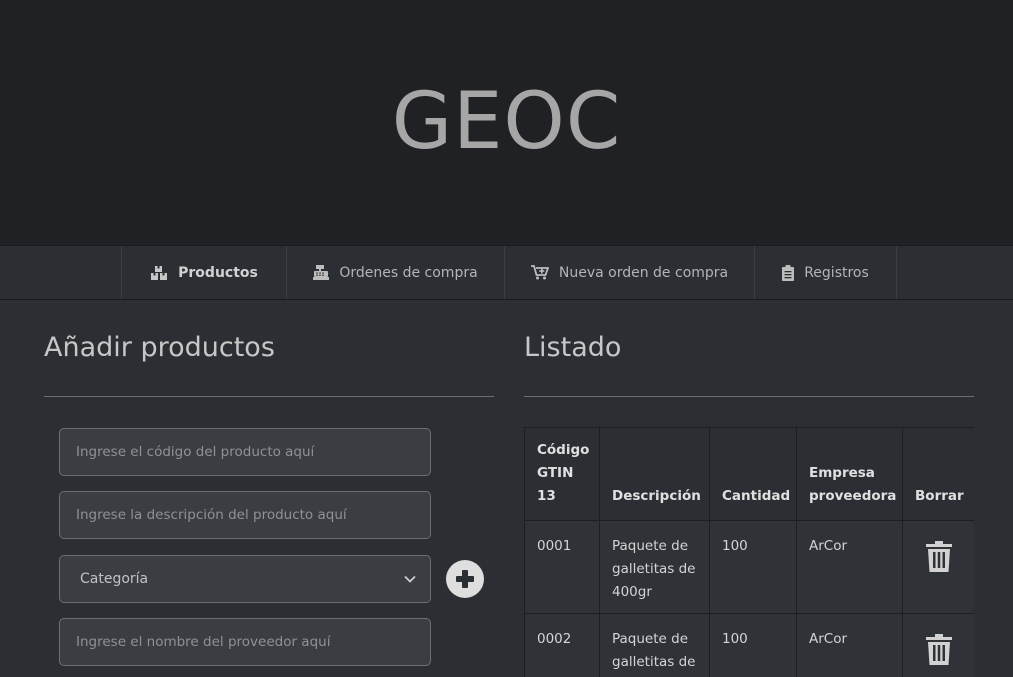 The width and height of the screenshot is (1013, 677). What do you see at coordinates (939, 474) in the screenshot?
I see `column-header-delete: Borrar` at bounding box center [939, 474].